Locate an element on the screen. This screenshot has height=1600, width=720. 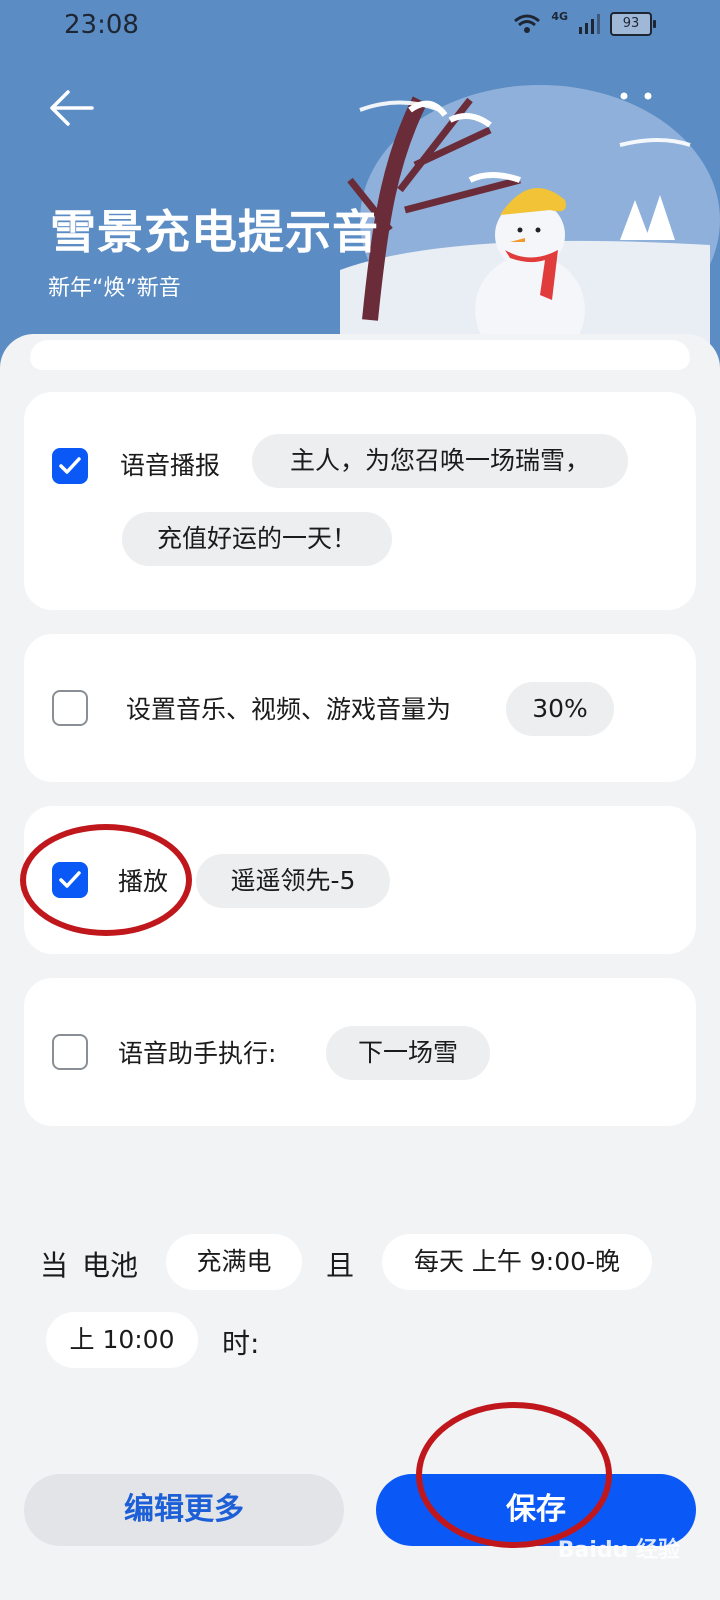
status-time: 23:08 is located at coordinates (101, 25).